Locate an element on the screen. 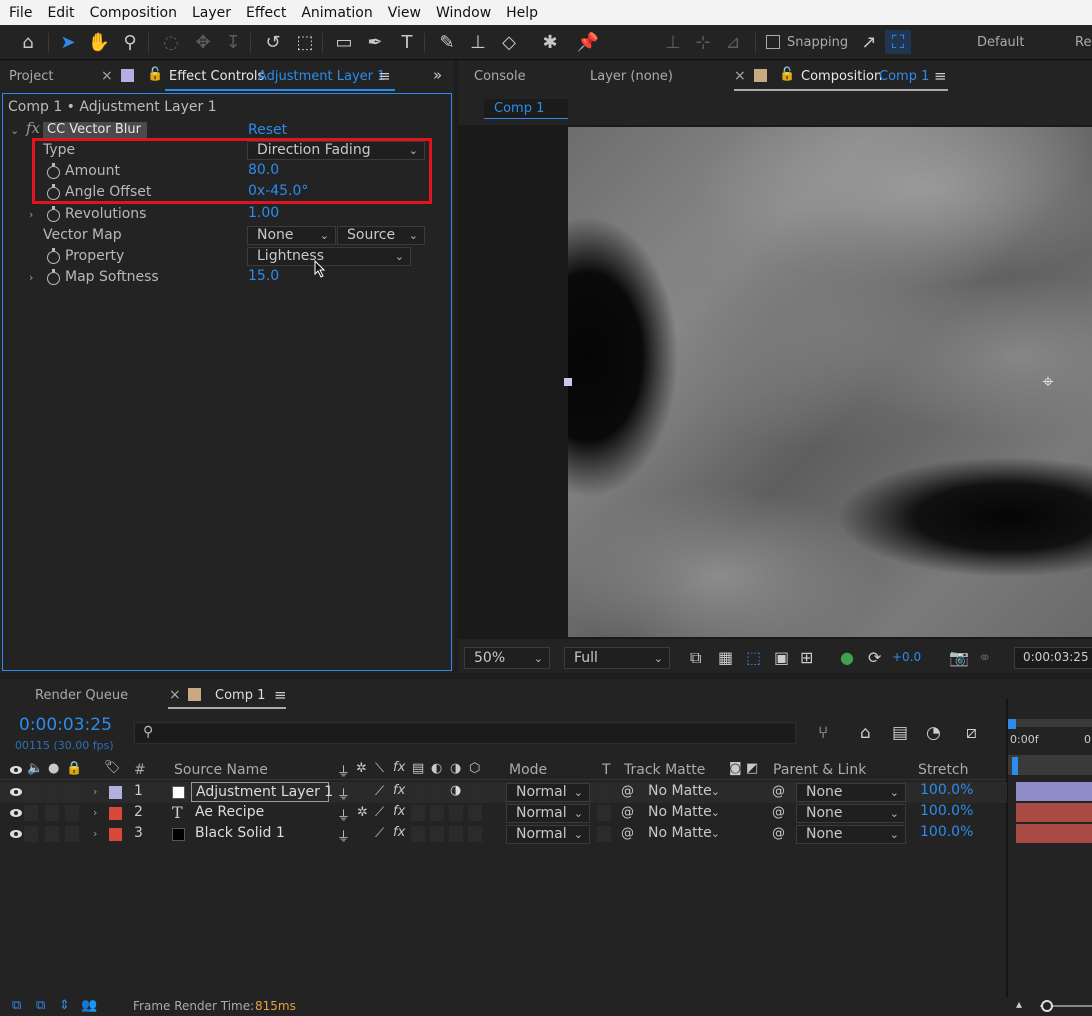  frame-blending-icon: ▤ is located at coordinates (900, 733).